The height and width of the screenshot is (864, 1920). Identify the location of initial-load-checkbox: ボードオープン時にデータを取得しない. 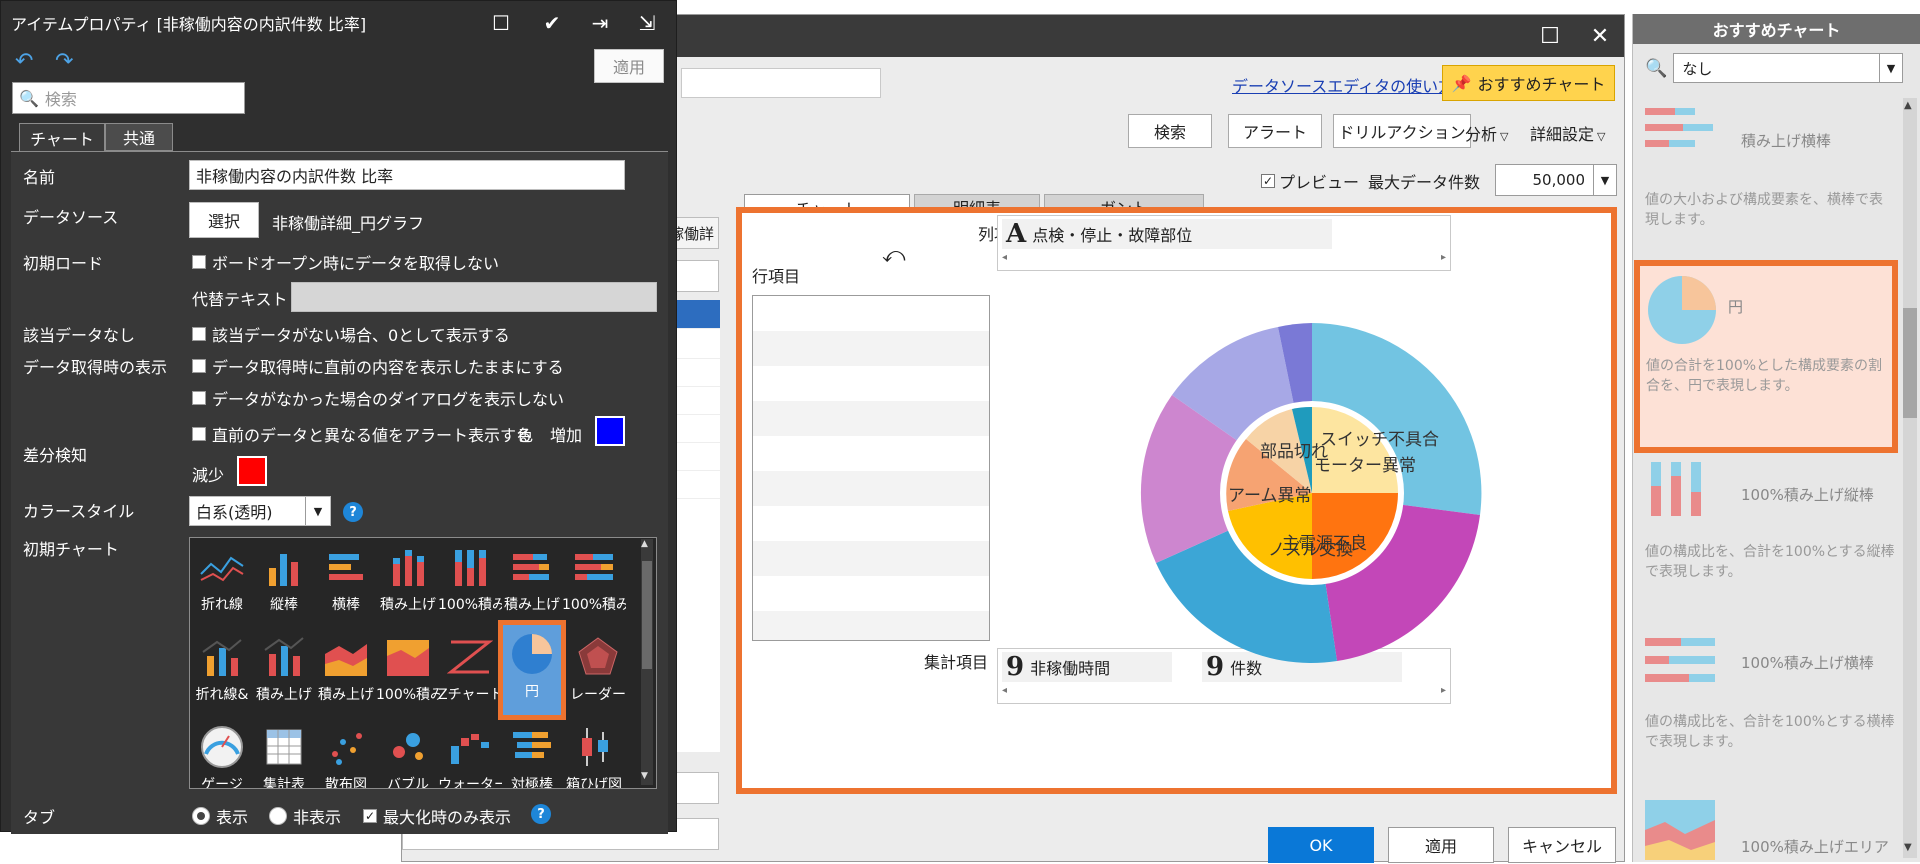
(345, 262).